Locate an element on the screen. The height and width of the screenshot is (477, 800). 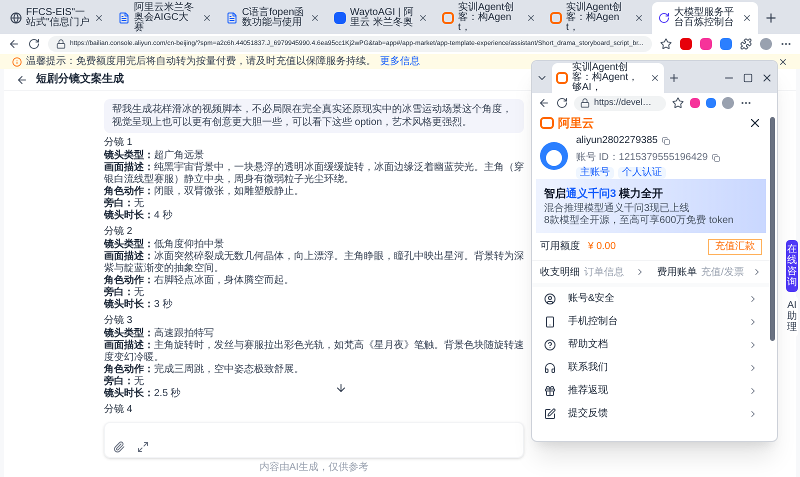
disclaimer-text: 内容由AI生成，仅供参考 is located at coordinates (314, 467).